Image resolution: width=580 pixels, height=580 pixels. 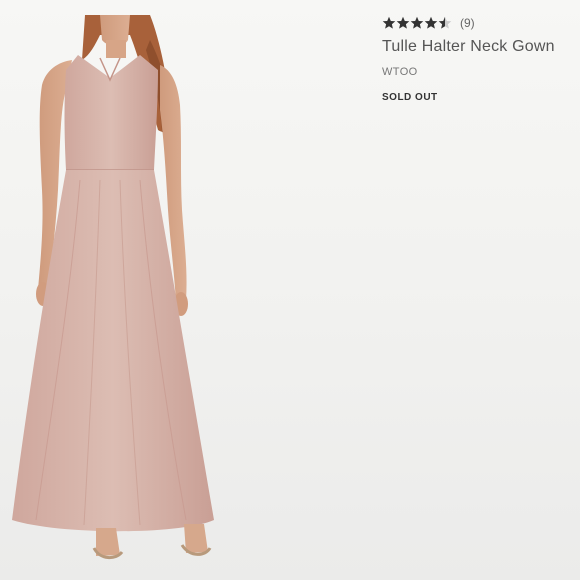 I want to click on review-count: (9), so click(x=467, y=23).